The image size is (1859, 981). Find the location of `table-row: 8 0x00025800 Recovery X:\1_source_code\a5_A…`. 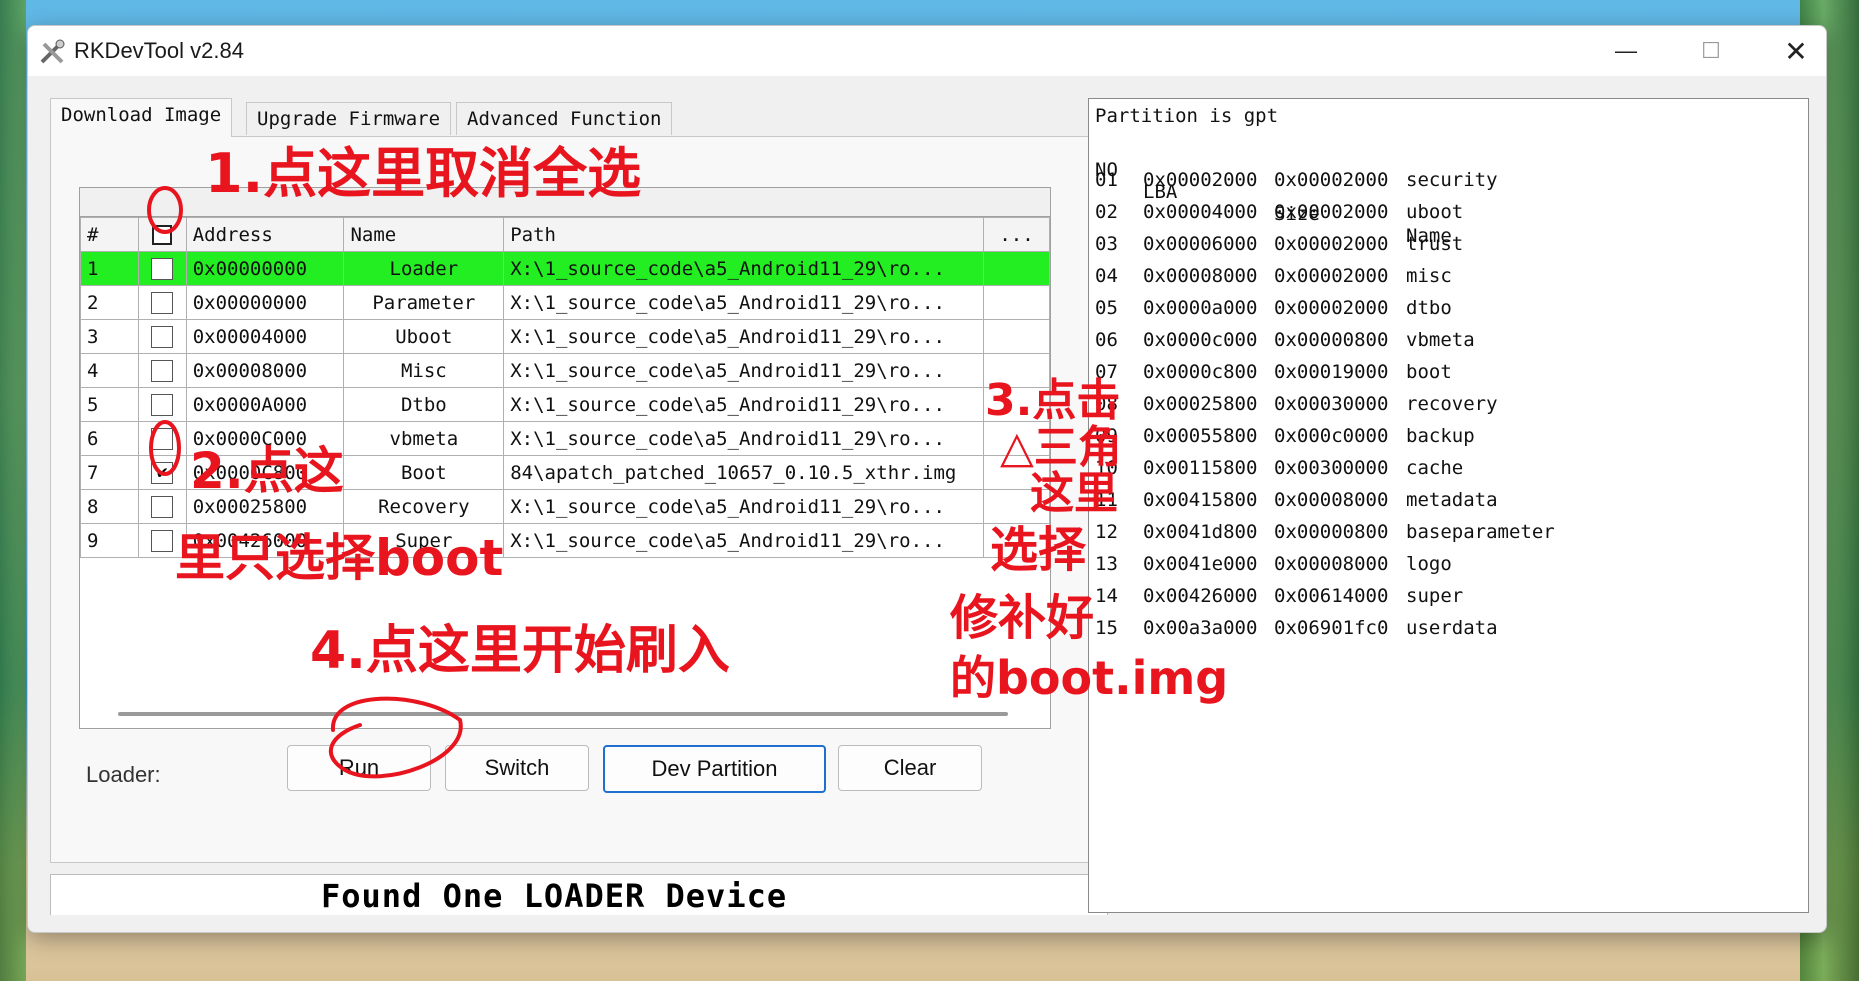

table-row: 8 0x00025800 Recovery X:\1_source_code\a5_A… is located at coordinates (565, 506).